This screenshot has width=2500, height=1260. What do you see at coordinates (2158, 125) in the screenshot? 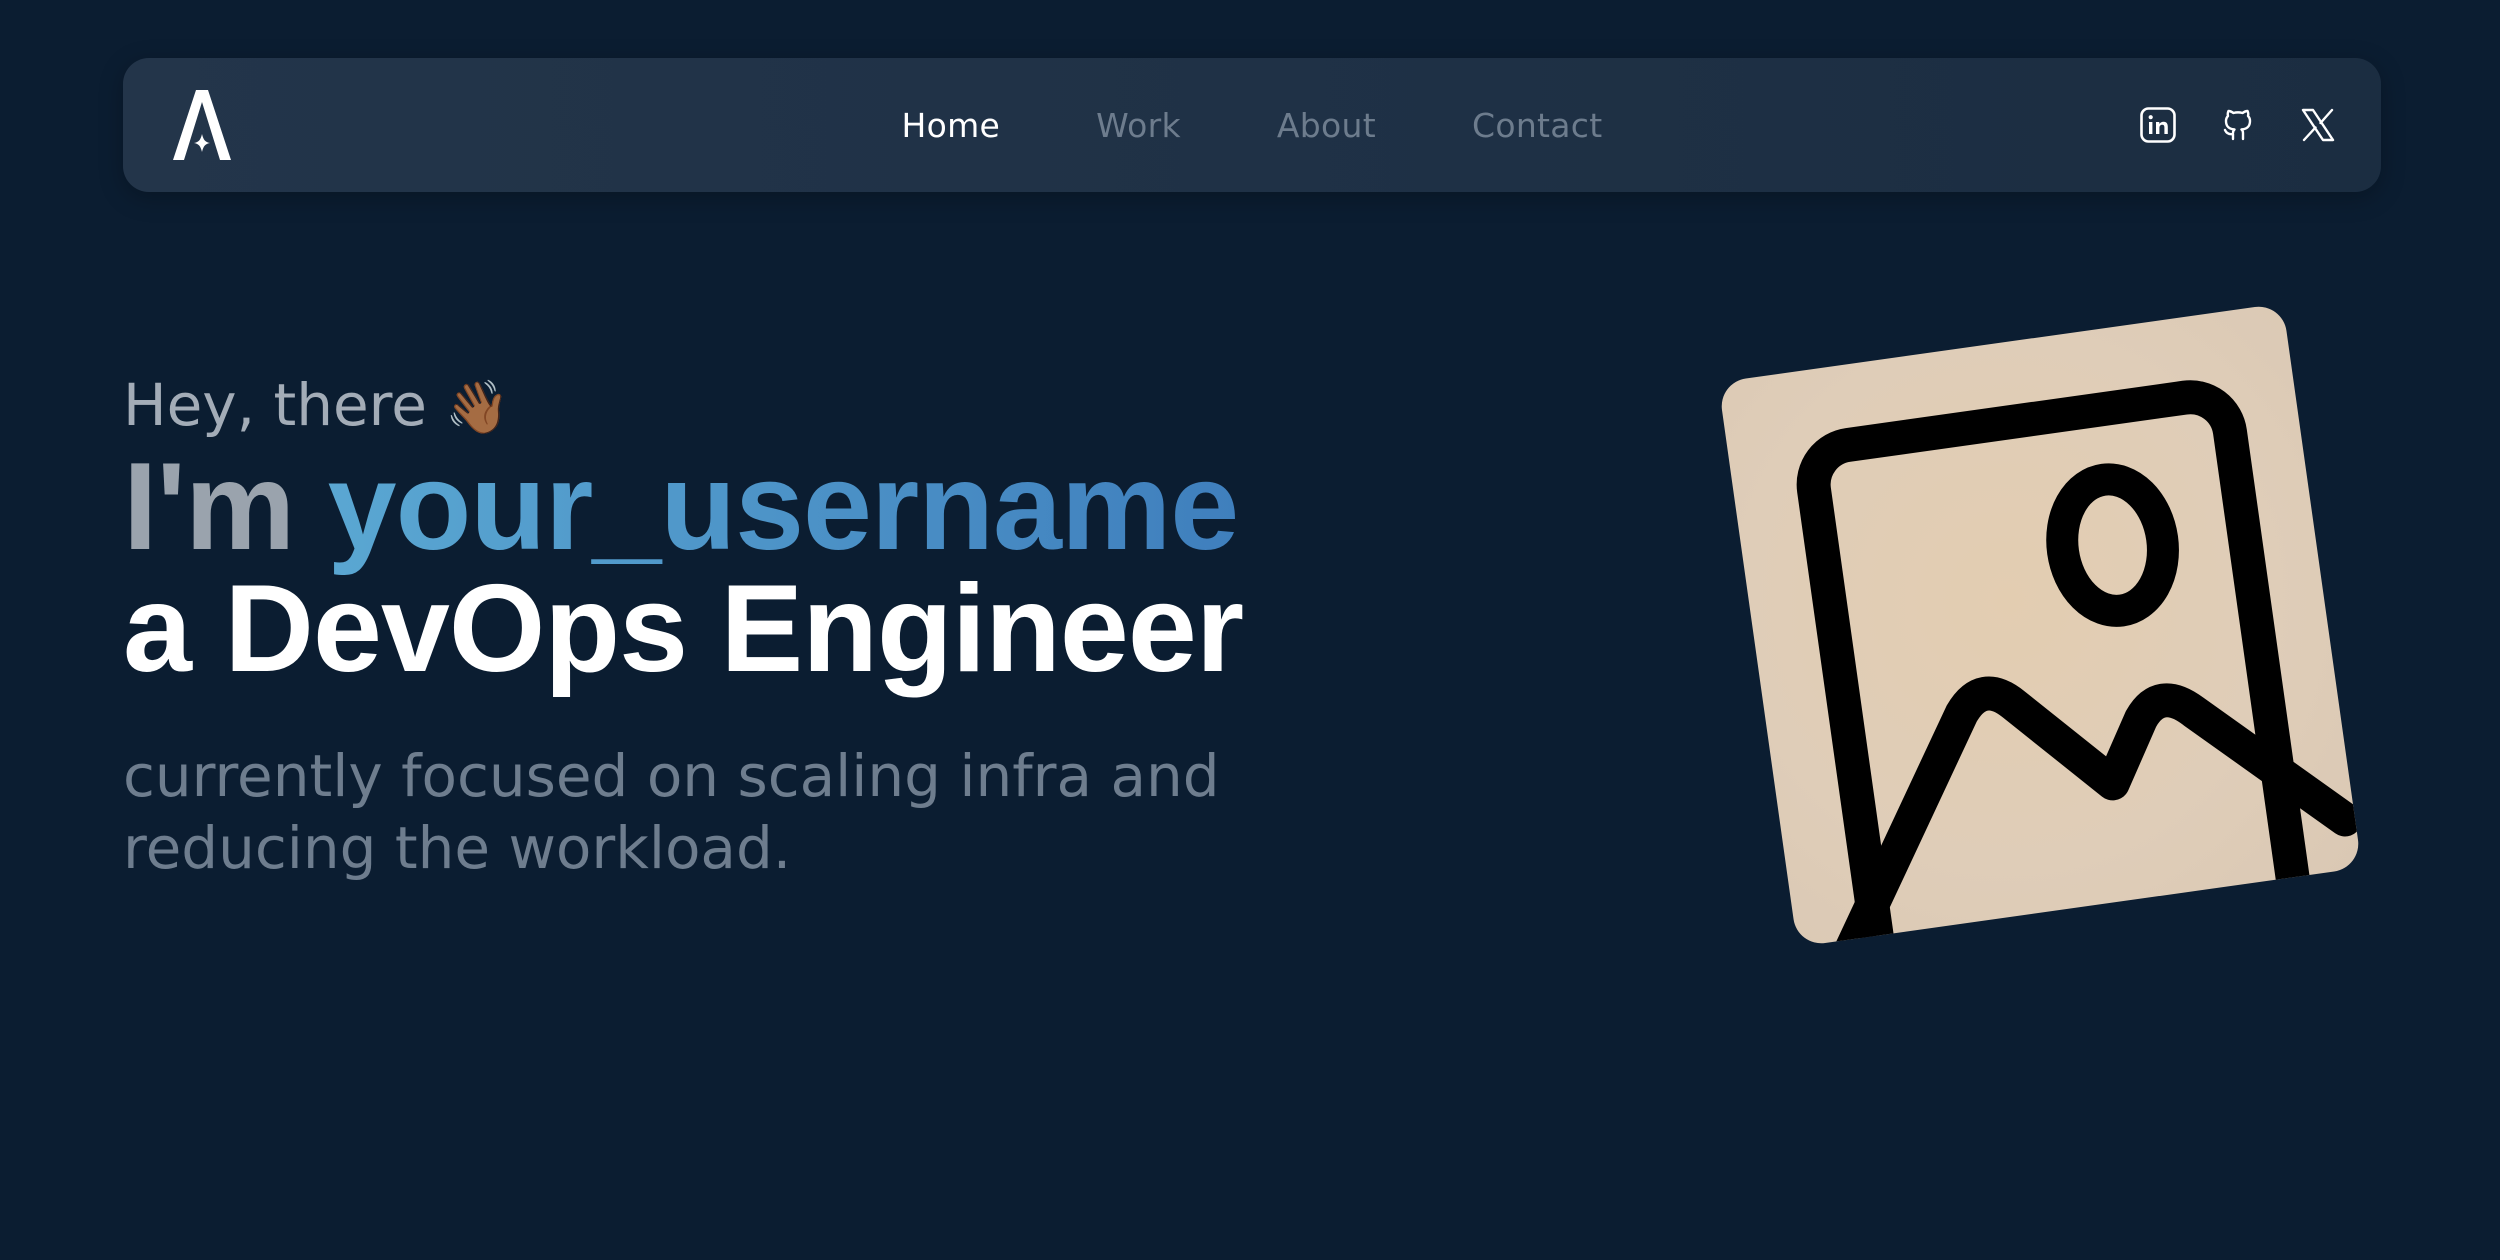
I see `linkedin-icon` at bounding box center [2158, 125].